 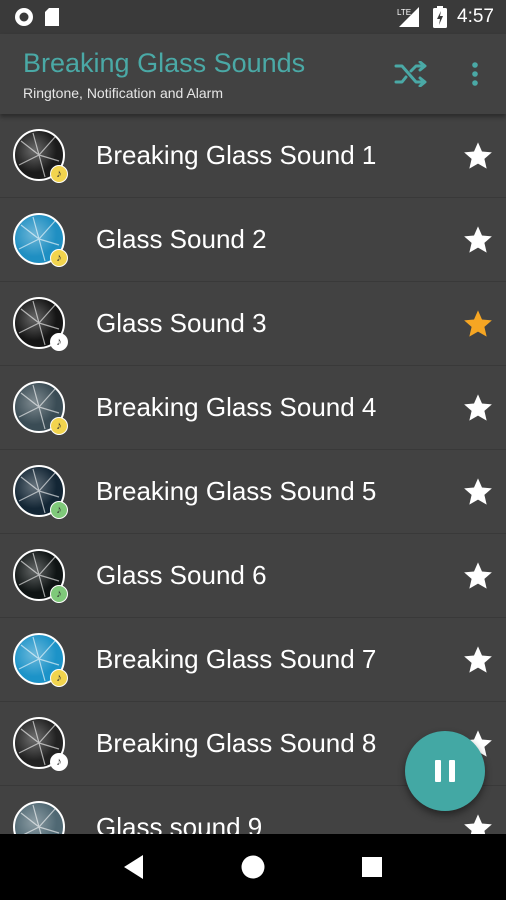 What do you see at coordinates (475, 16) in the screenshot?
I see `status-time: 4:57` at bounding box center [475, 16].